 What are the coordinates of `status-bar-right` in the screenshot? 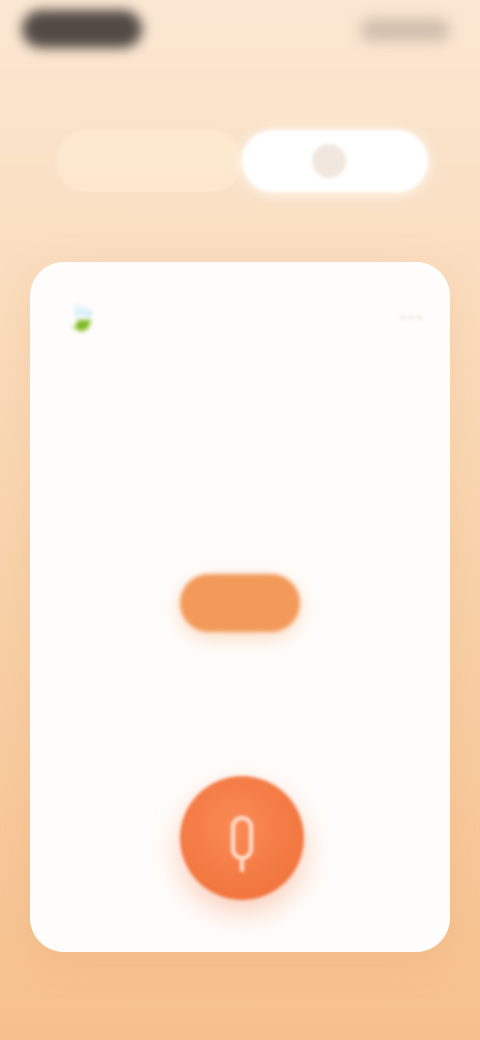 It's located at (405, 30).